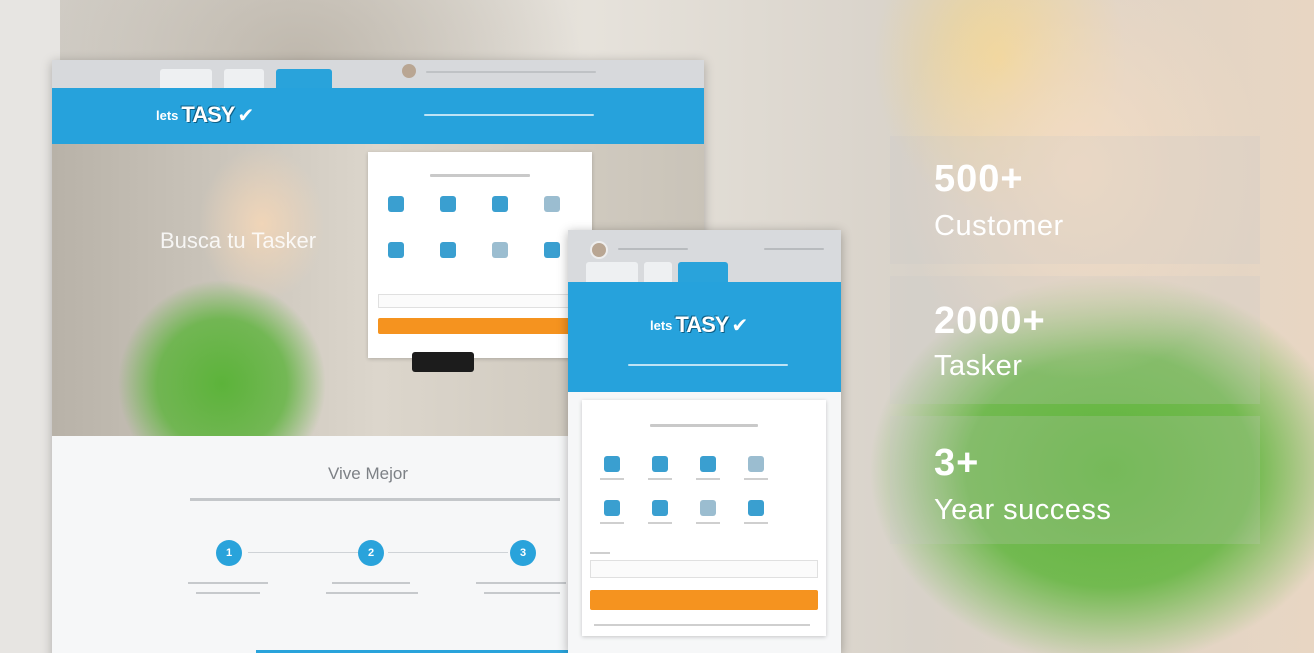 The width and height of the screenshot is (1314, 653). What do you see at coordinates (600, 553) in the screenshot?
I see `field-label` at bounding box center [600, 553].